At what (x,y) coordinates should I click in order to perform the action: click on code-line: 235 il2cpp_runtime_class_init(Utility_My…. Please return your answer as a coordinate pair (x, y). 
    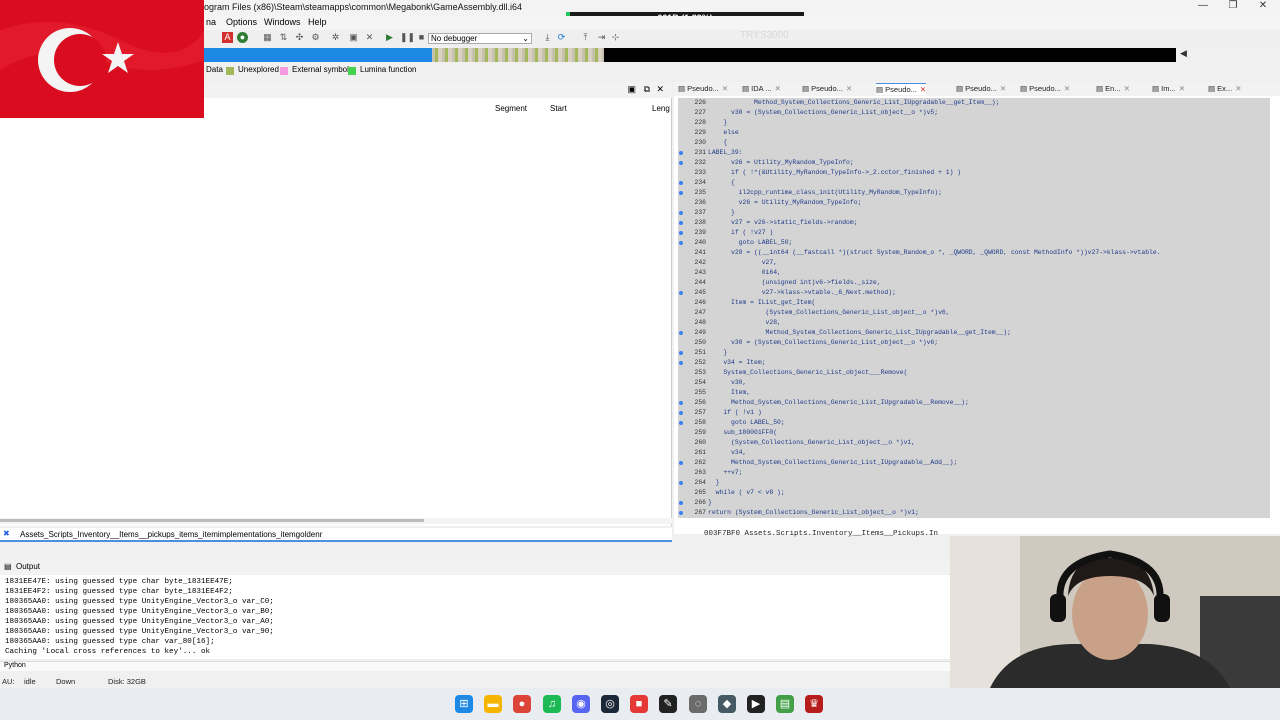
    Looking at the image, I should click on (974, 193).